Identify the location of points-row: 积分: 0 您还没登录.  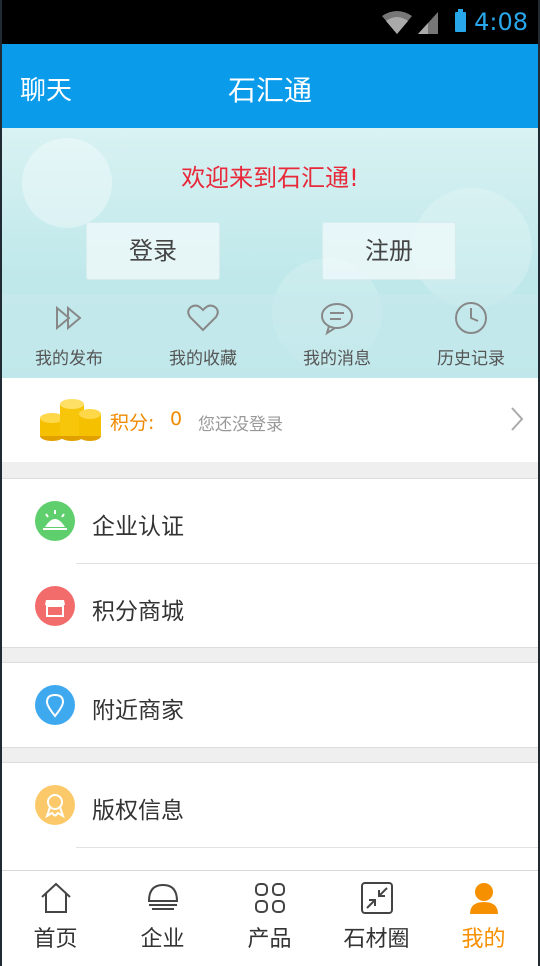
(270, 420).